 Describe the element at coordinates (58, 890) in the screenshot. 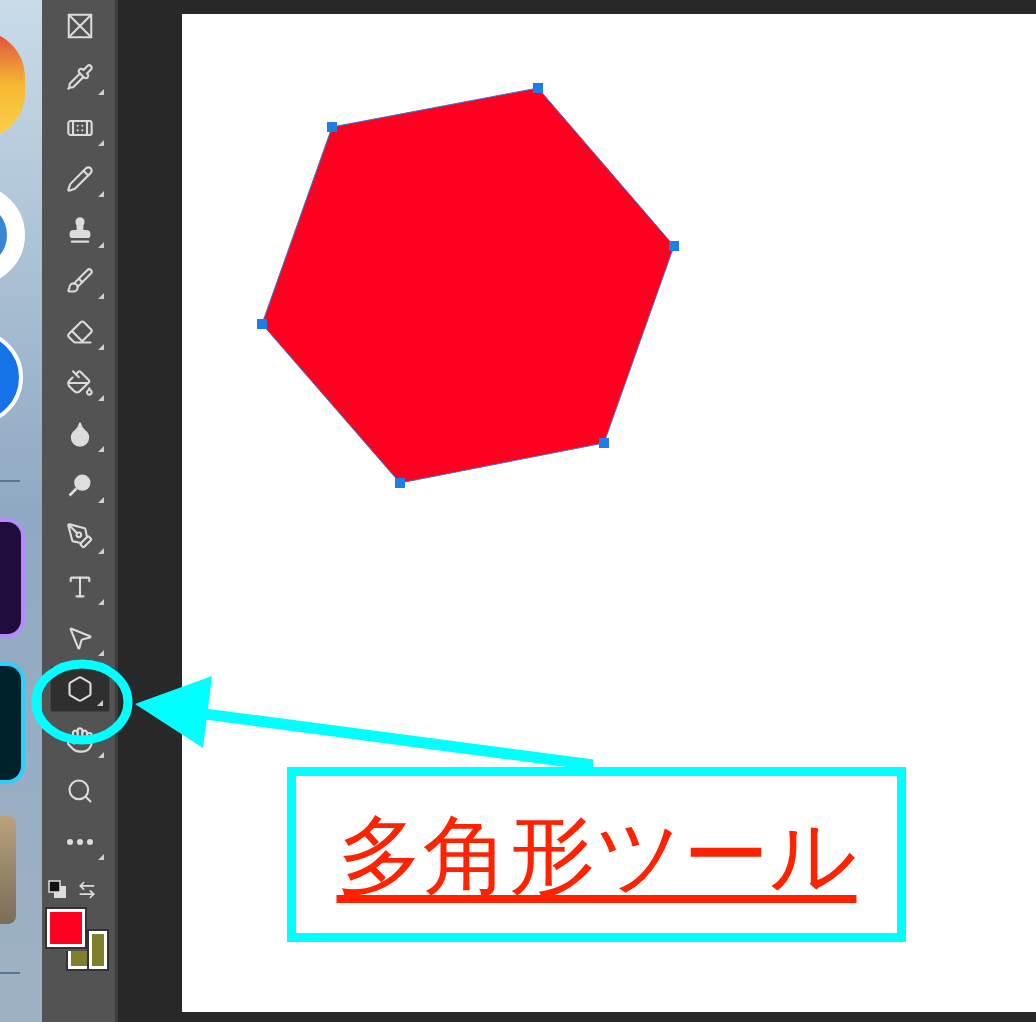

I see `default-colors-icon` at that location.